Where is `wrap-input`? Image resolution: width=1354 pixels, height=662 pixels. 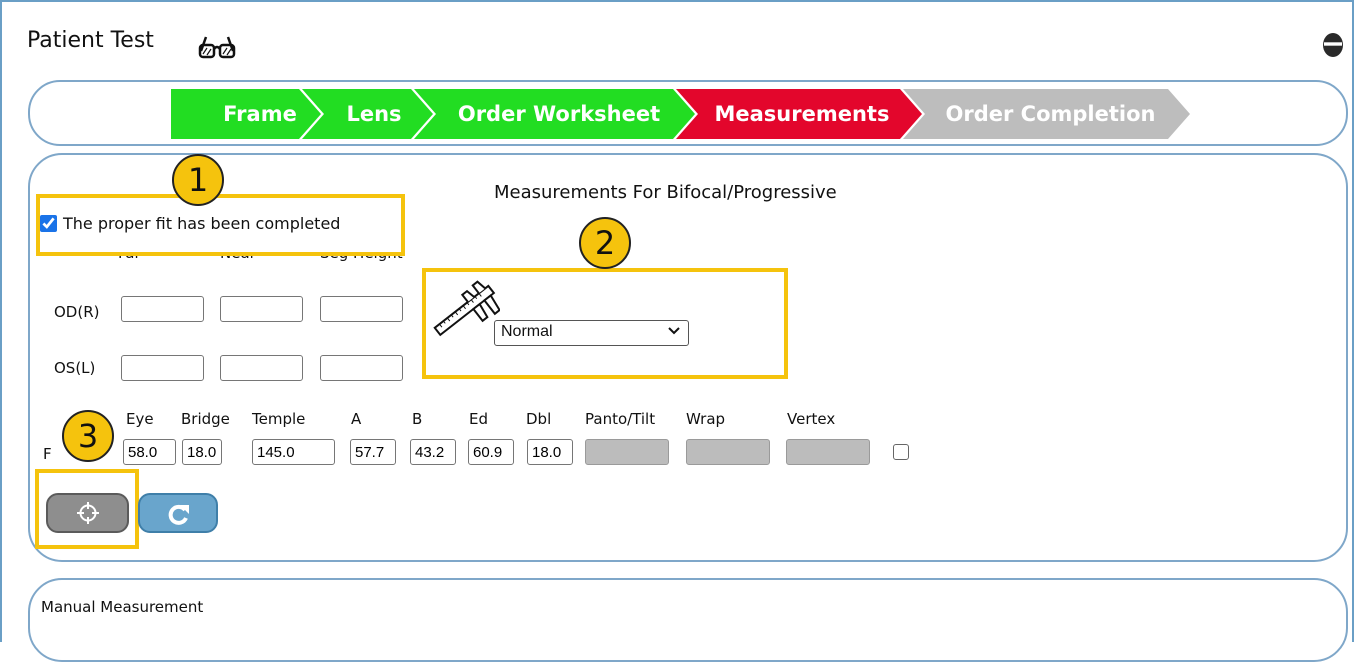 wrap-input is located at coordinates (728, 452).